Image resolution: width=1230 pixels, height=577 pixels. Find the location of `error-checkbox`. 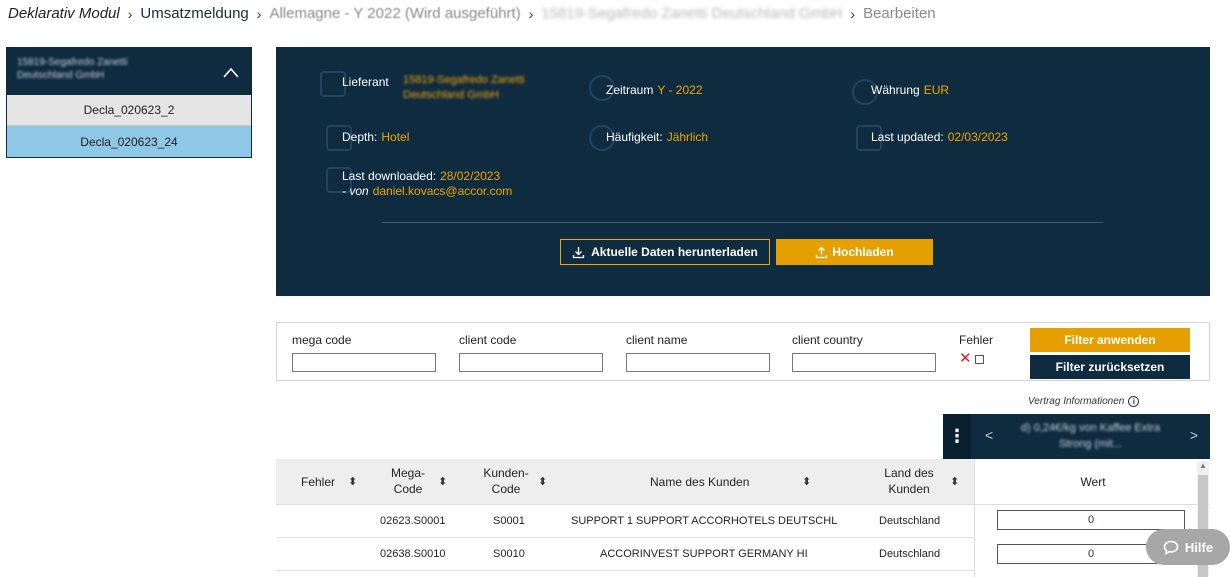

error-checkbox is located at coordinates (979, 359).